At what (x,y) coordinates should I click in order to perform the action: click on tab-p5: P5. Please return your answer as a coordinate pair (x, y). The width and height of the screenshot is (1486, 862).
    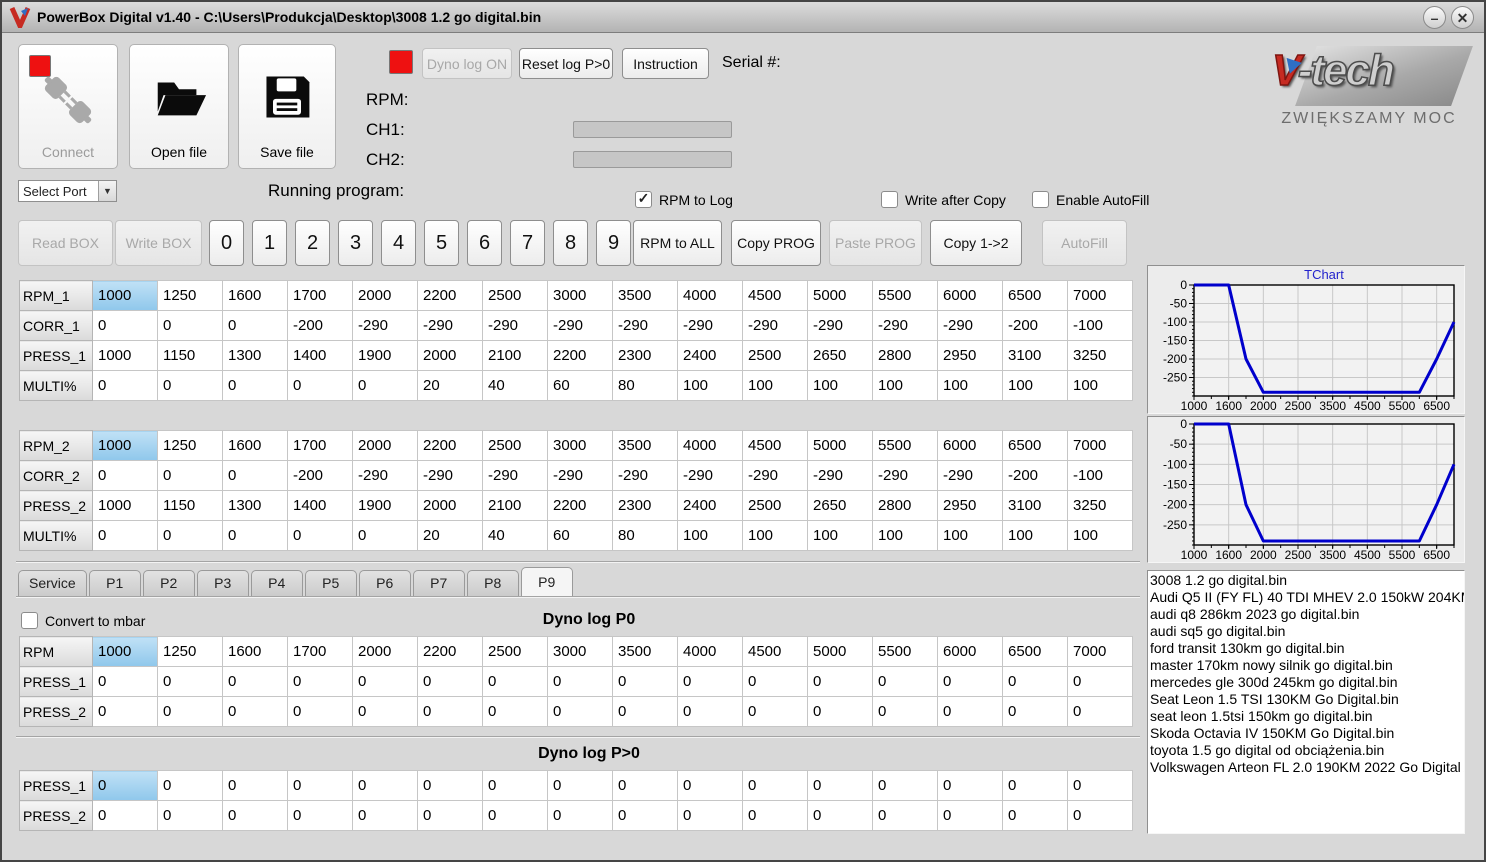
    Looking at the image, I should click on (330, 583).